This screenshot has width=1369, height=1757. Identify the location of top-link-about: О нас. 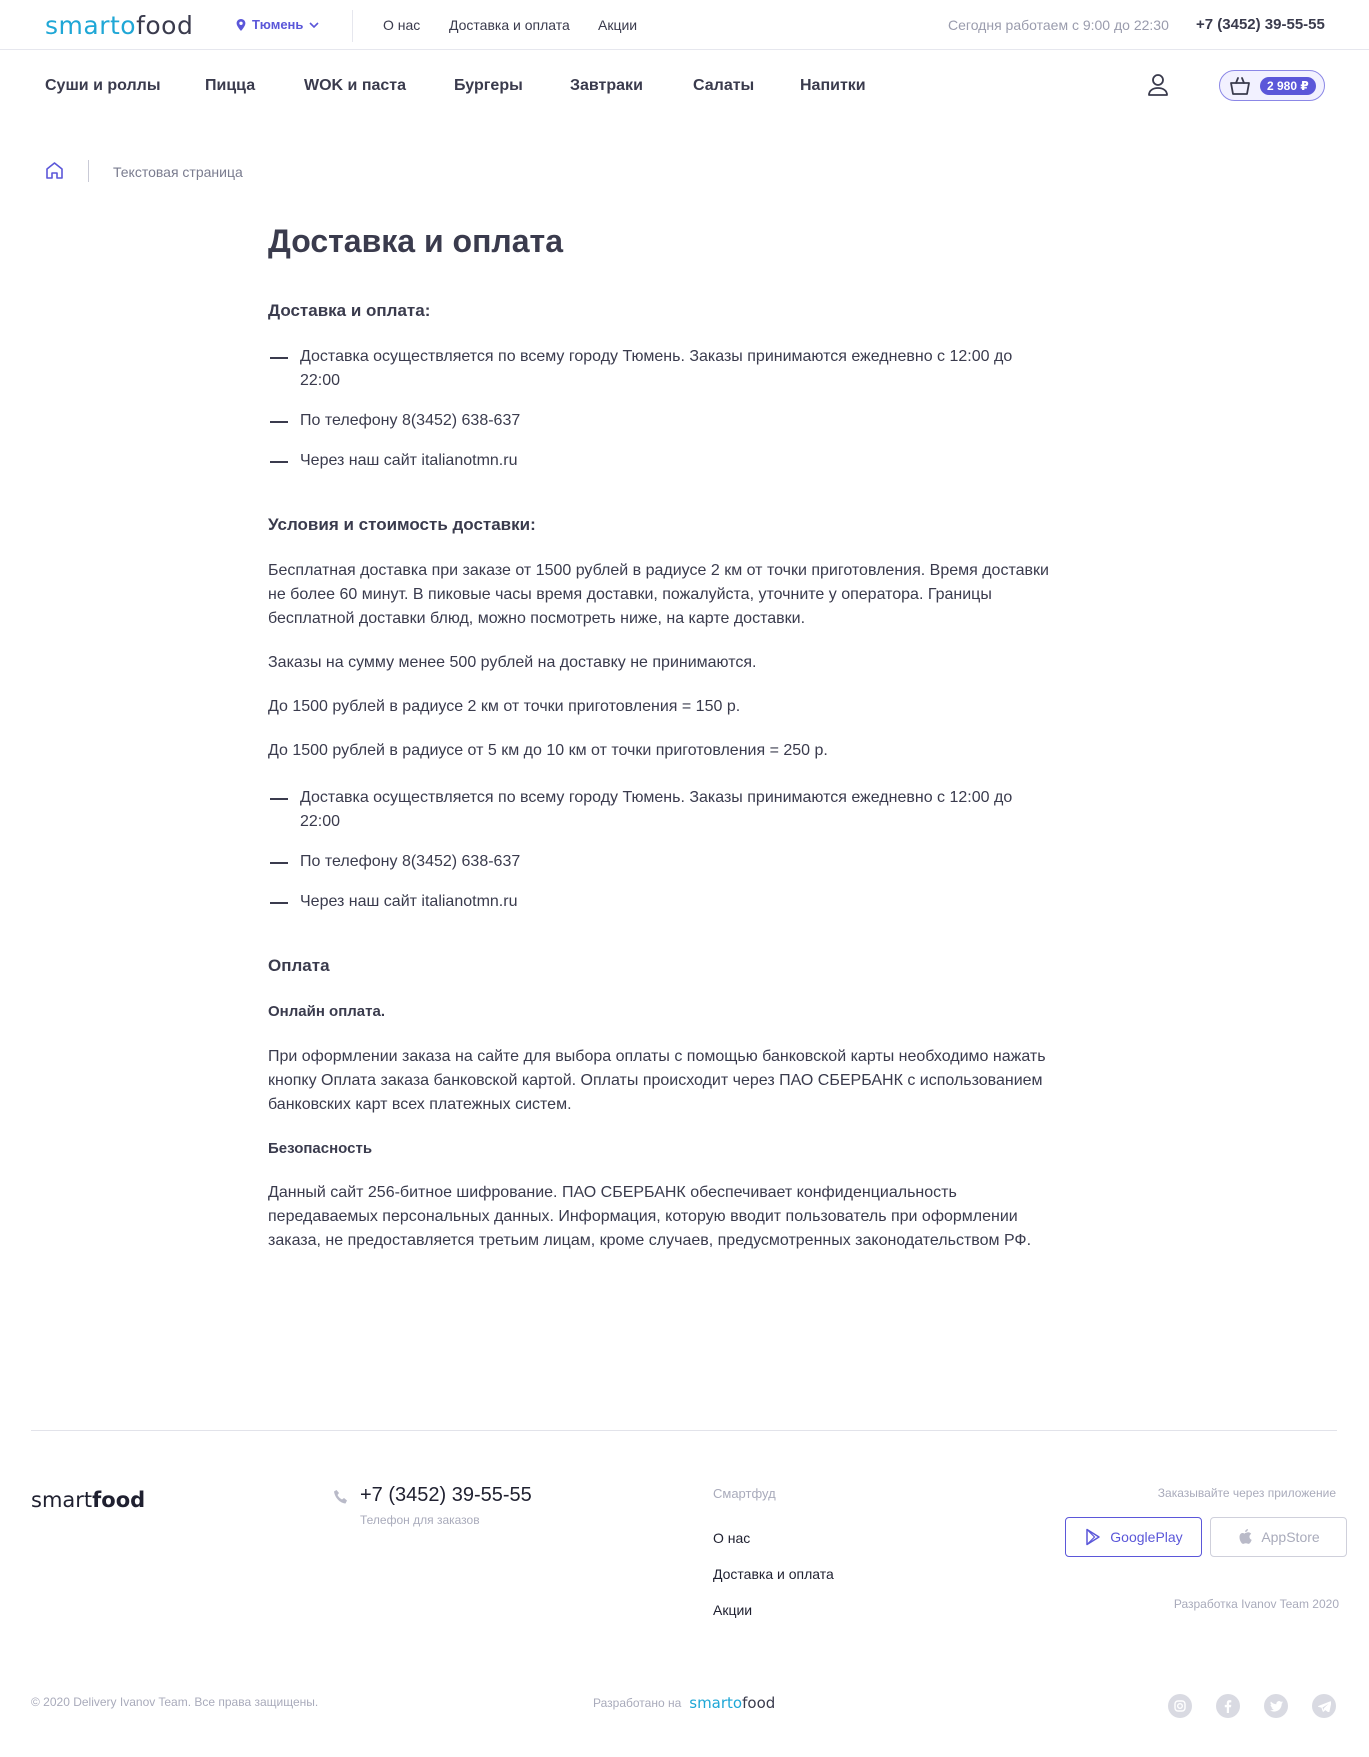
(401, 25).